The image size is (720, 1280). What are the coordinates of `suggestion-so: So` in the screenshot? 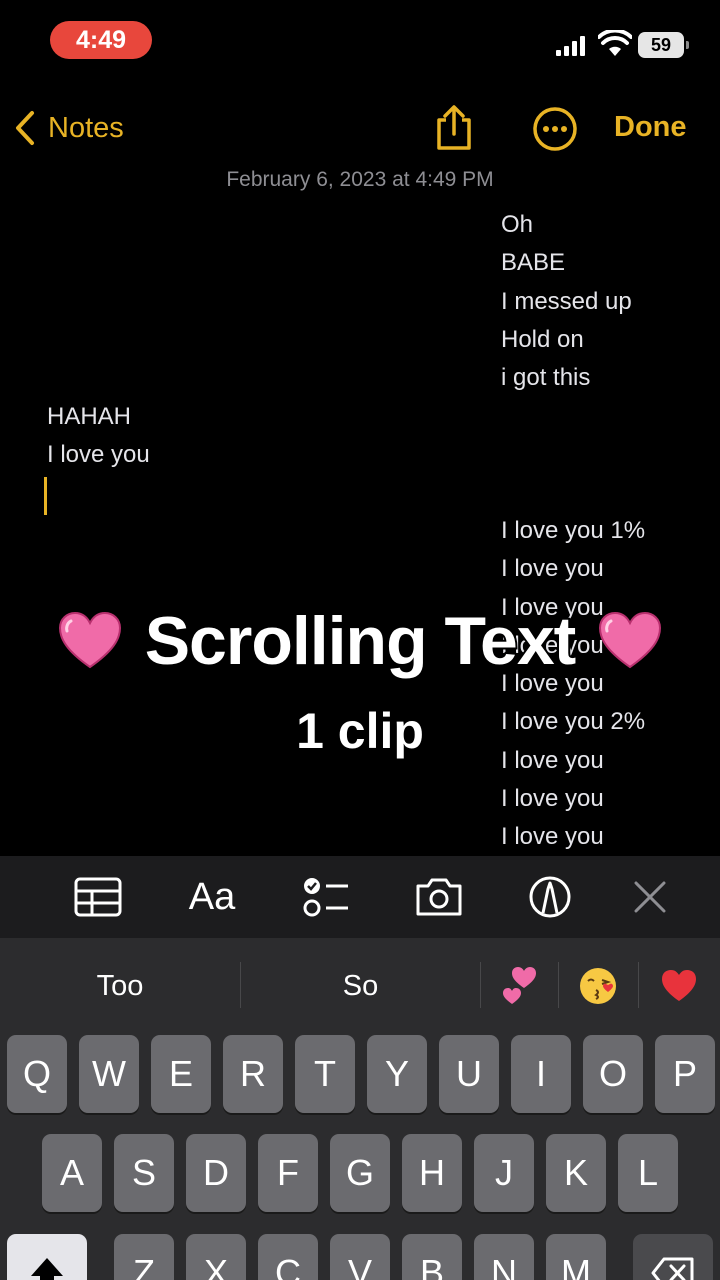 It's located at (360, 986).